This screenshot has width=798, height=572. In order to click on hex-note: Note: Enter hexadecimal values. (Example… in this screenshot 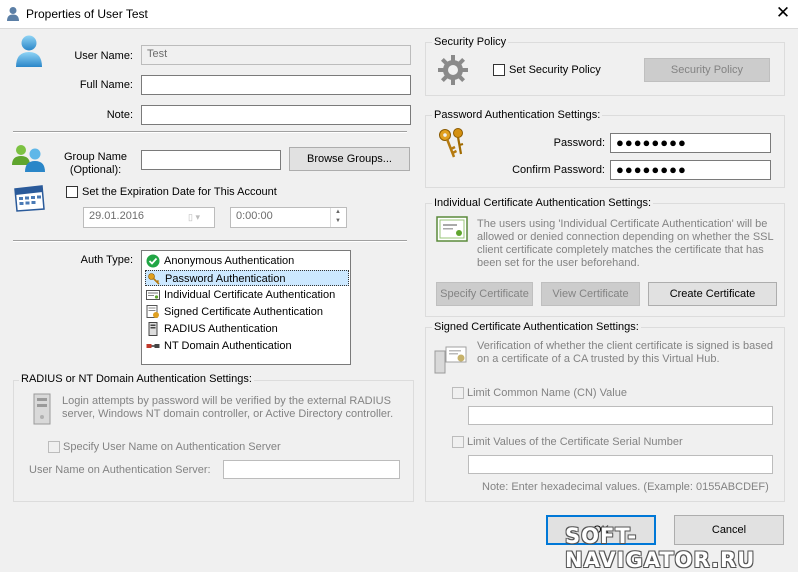, I will do `click(625, 487)`.